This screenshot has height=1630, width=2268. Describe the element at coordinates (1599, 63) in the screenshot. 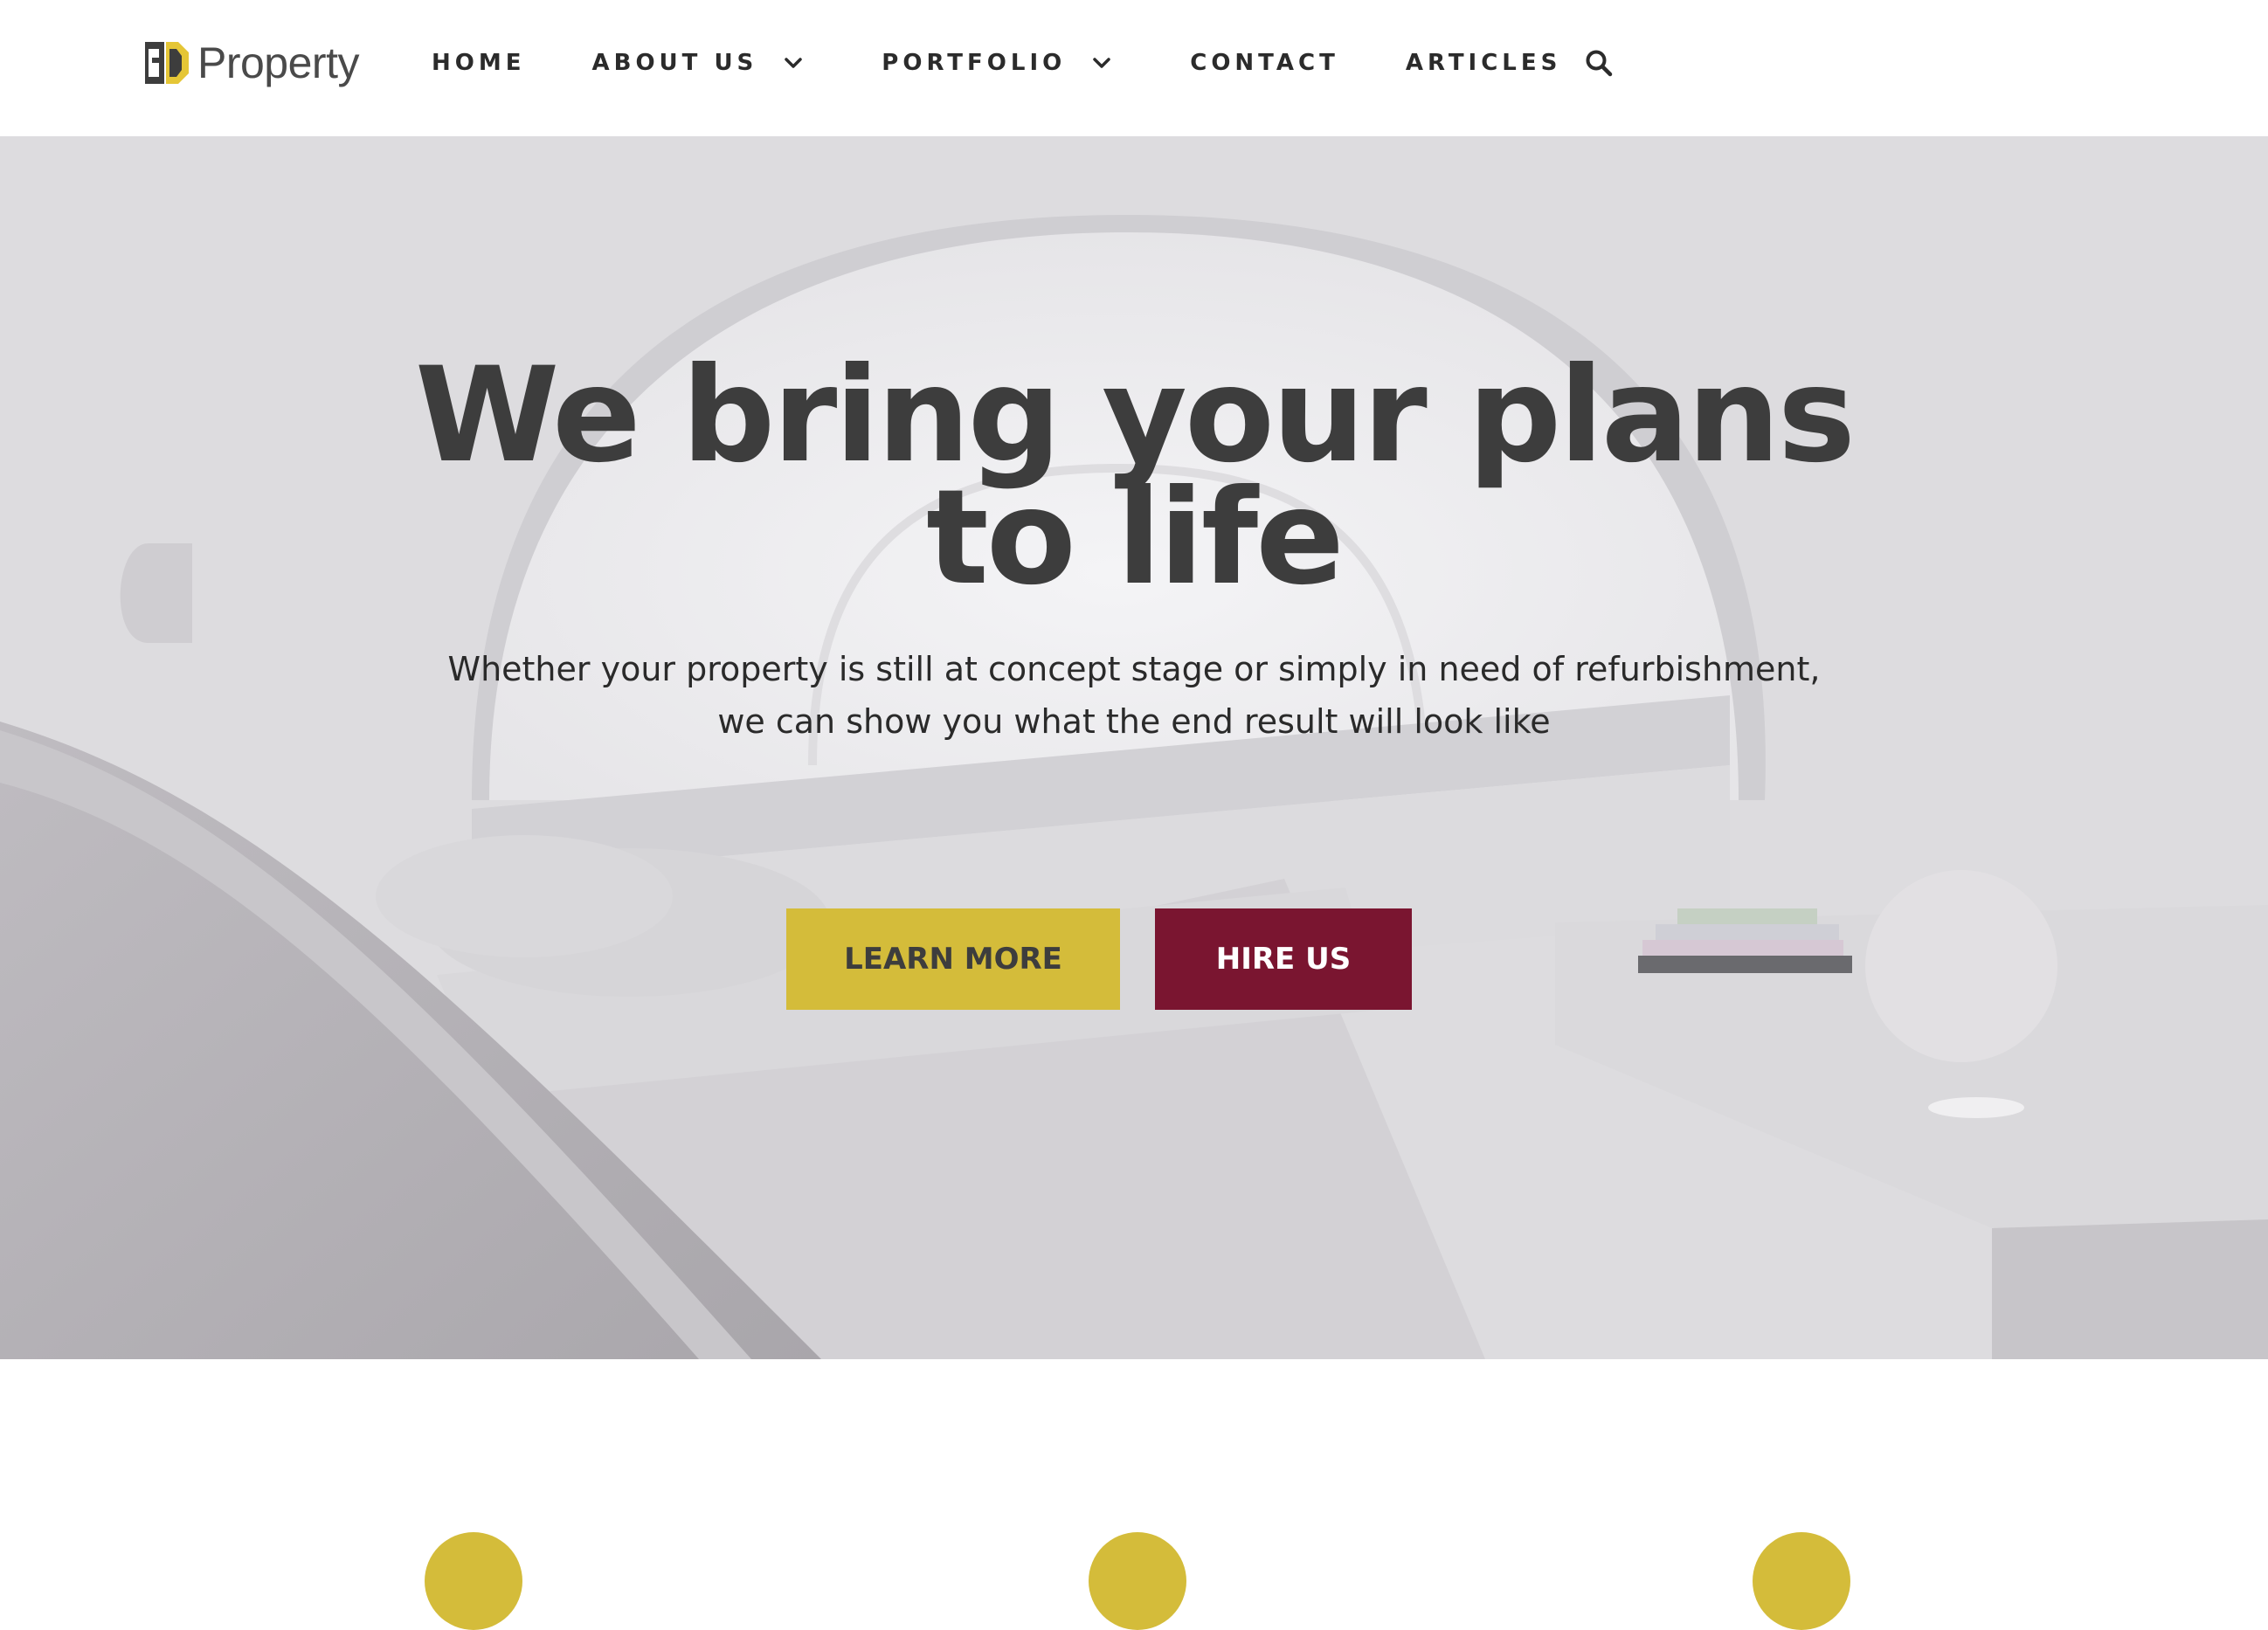

I see `search-icon` at that location.